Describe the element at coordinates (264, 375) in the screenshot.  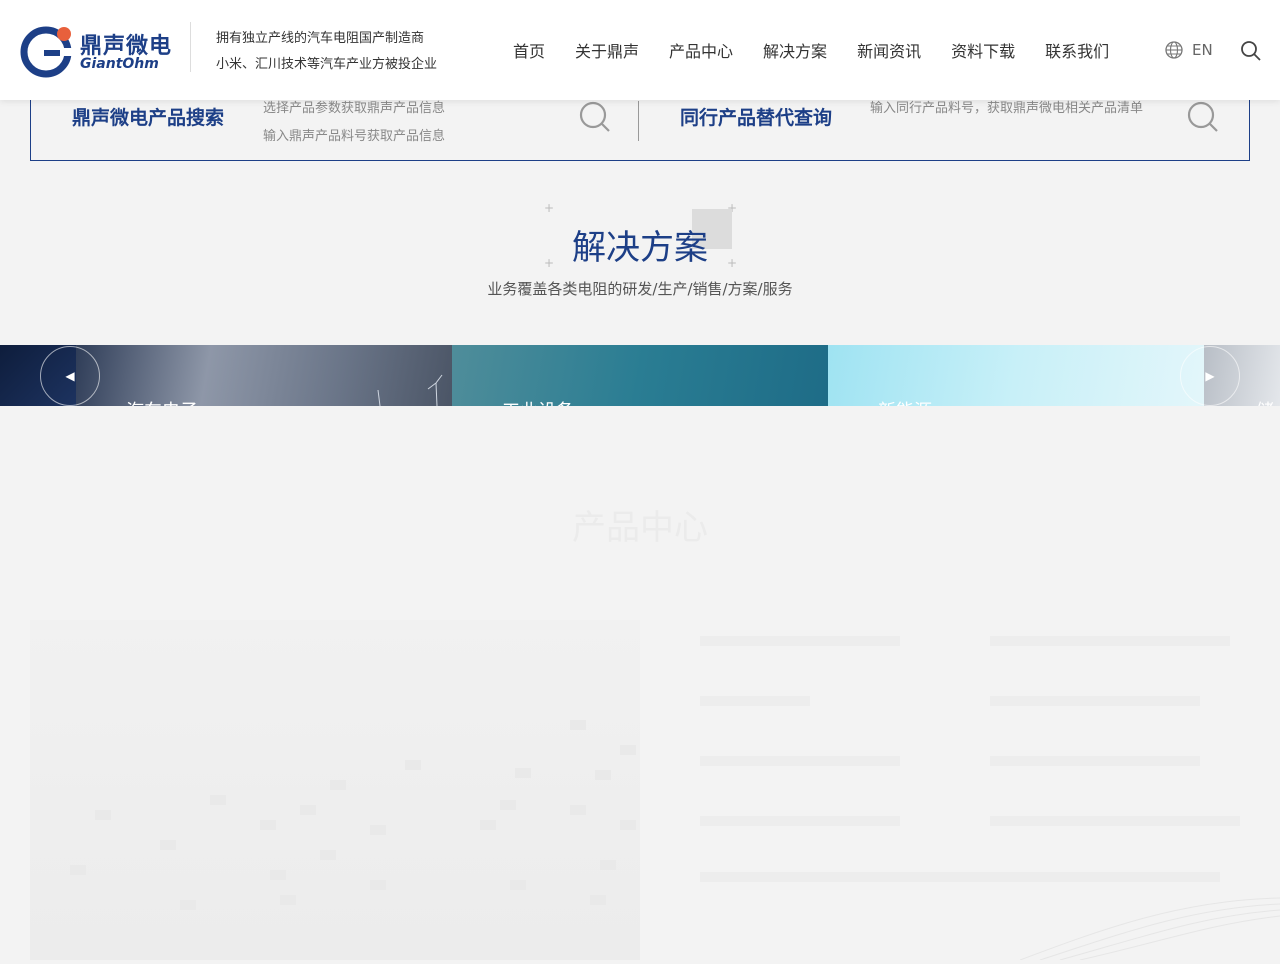
I see `solution-panel-automotive: 汽车电子` at that location.